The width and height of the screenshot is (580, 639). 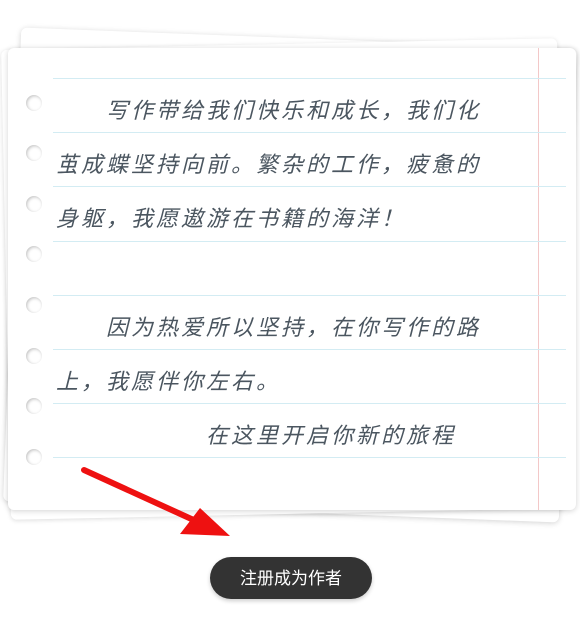 I want to click on register-as-author-button: 注册成为作者, so click(x=291, y=578).